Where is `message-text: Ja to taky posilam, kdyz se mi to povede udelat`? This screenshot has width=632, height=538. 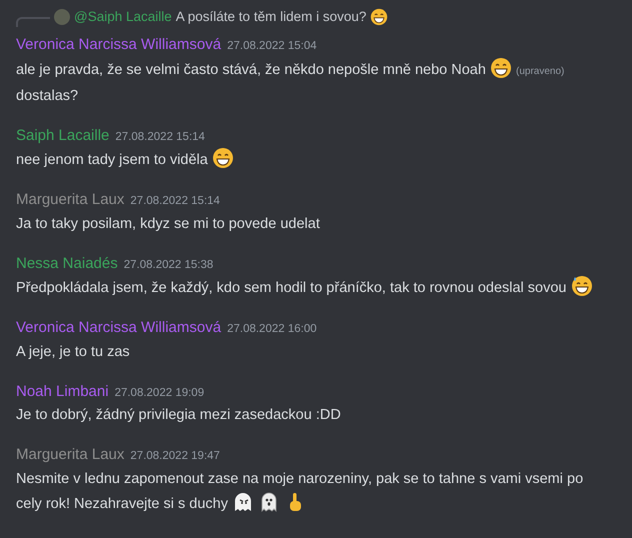 message-text: Ja to taky posilam, kdyz se mi to povede udelat is located at coordinates (168, 224).